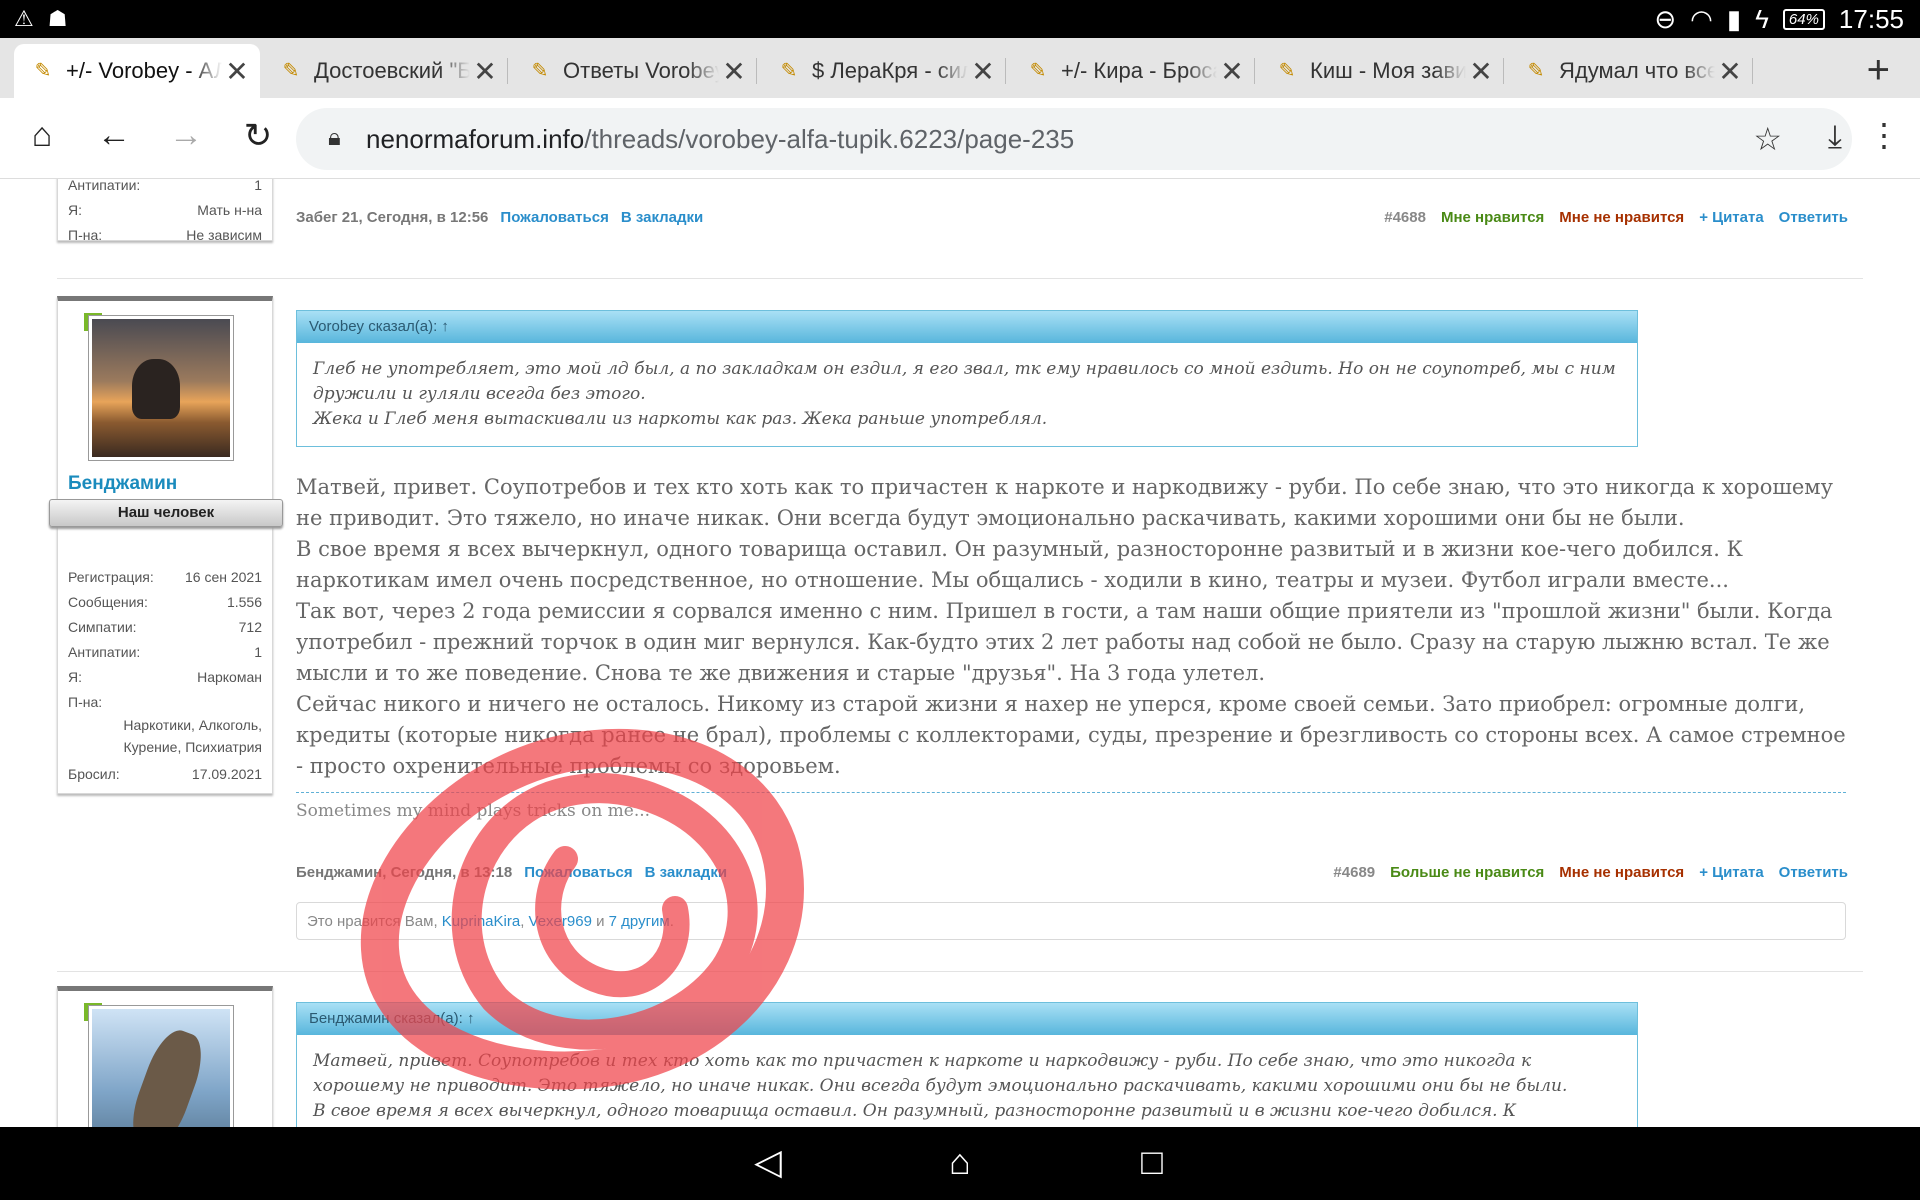 This screenshot has height=1200, width=1920. I want to click on overflow-menu-icon: ⋮, so click(1884, 135).